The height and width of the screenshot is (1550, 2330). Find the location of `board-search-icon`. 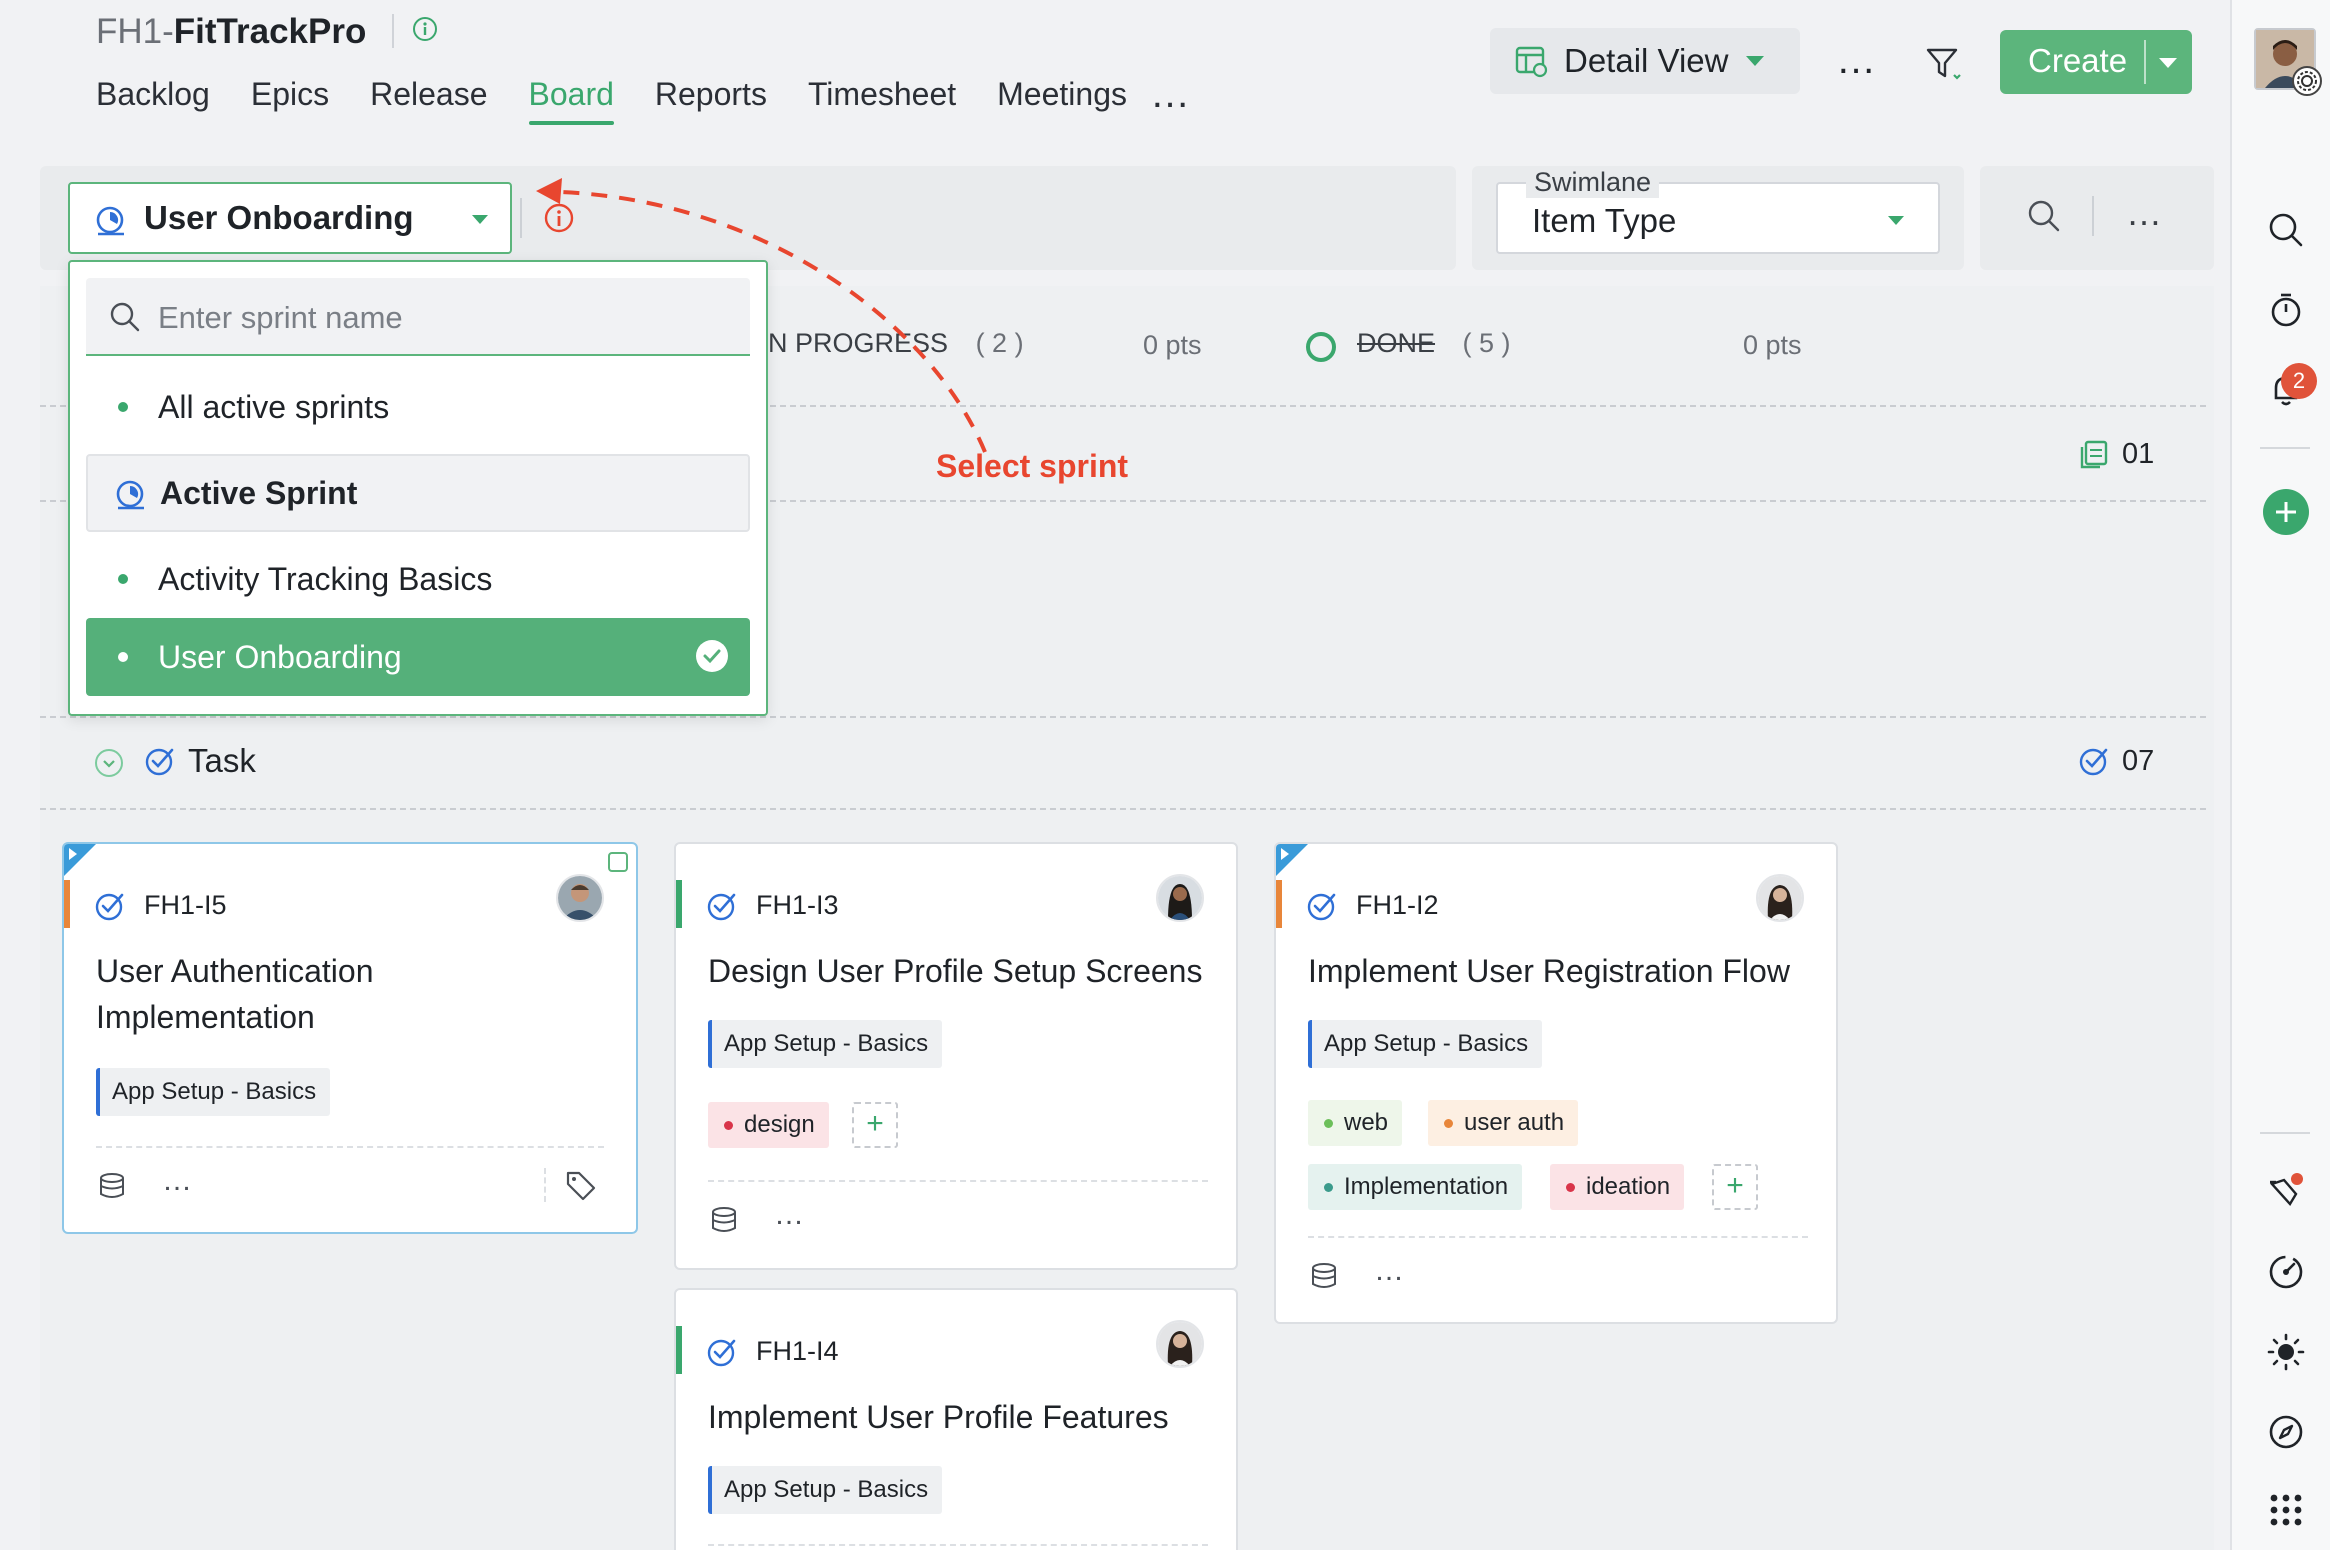

board-search-icon is located at coordinates (2044, 216).